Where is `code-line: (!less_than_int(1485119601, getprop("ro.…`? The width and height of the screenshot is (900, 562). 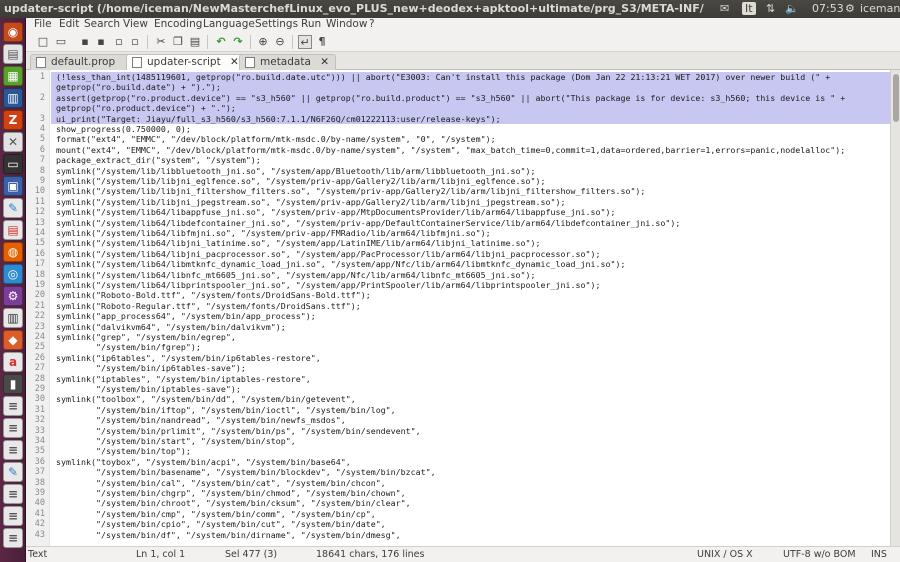
code-line: (!less_than_int(1485119601, getprop("ro.… is located at coordinates (443, 77).